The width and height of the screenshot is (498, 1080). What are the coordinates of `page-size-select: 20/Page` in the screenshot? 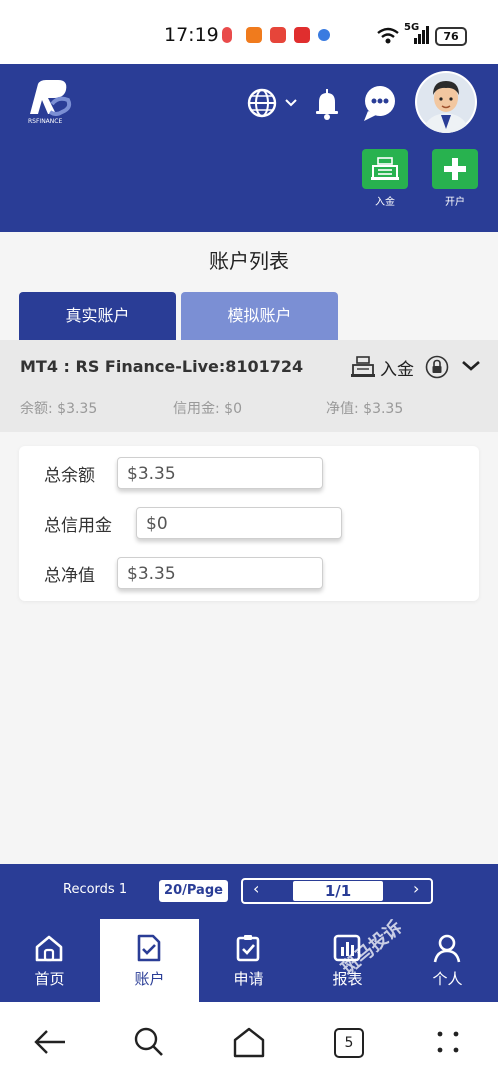 It's located at (193, 891).